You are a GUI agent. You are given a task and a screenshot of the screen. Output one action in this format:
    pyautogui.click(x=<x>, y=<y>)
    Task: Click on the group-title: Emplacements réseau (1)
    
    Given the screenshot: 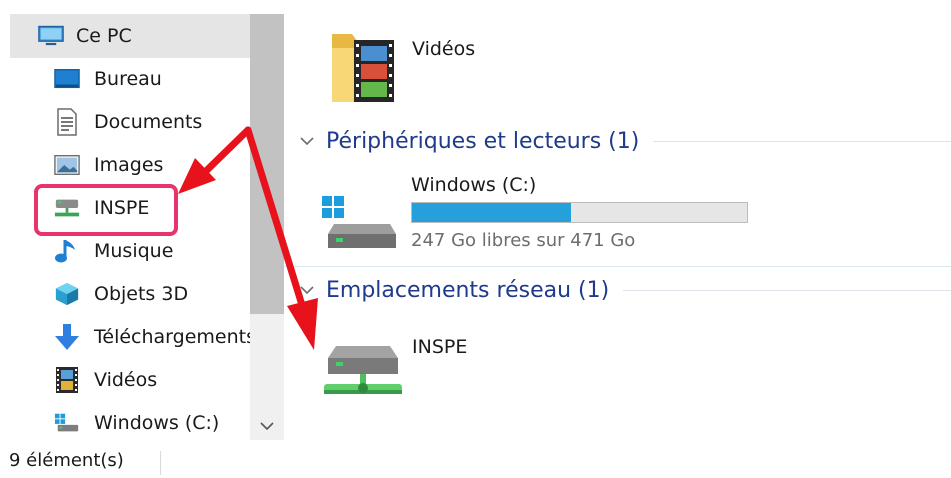 What is the action you would take?
    pyautogui.click(x=468, y=290)
    